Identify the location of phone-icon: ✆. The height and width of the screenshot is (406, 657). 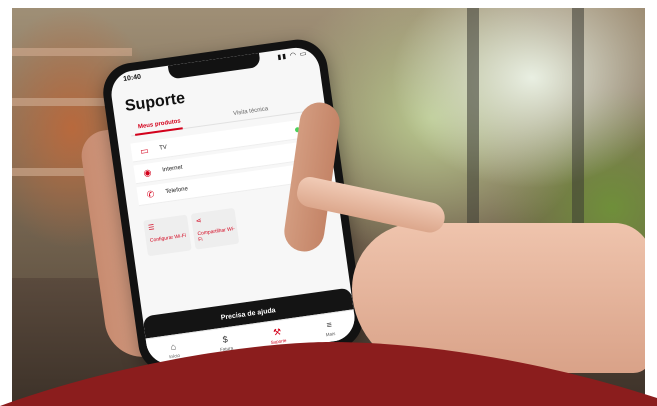
(151, 194).